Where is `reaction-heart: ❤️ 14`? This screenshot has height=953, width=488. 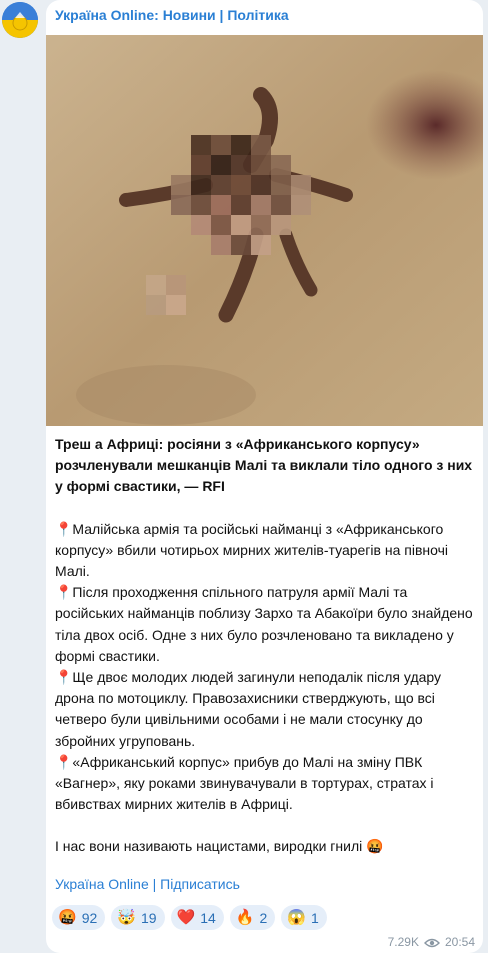
reaction-heart: ❤️ 14 is located at coordinates (197, 917).